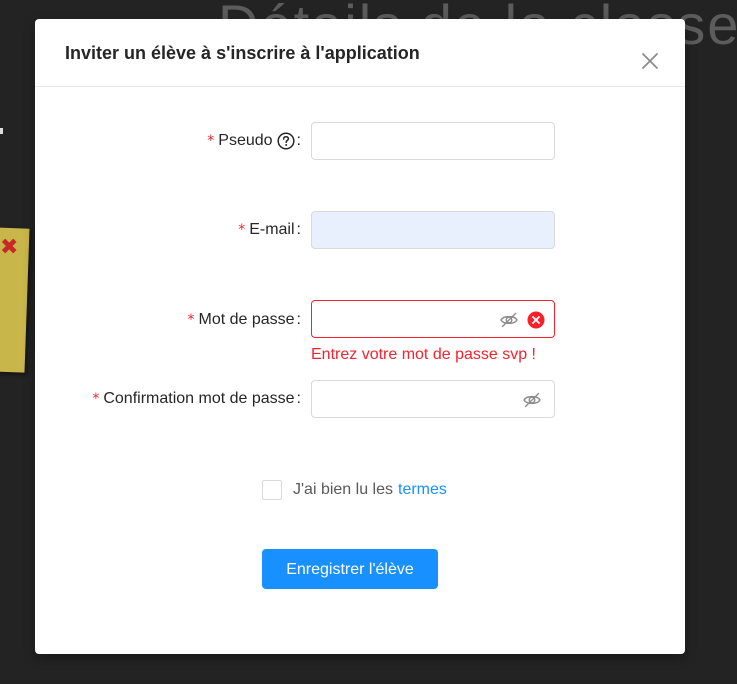 The height and width of the screenshot is (684, 737). I want to click on email-label-text: E-mail, so click(272, 229).